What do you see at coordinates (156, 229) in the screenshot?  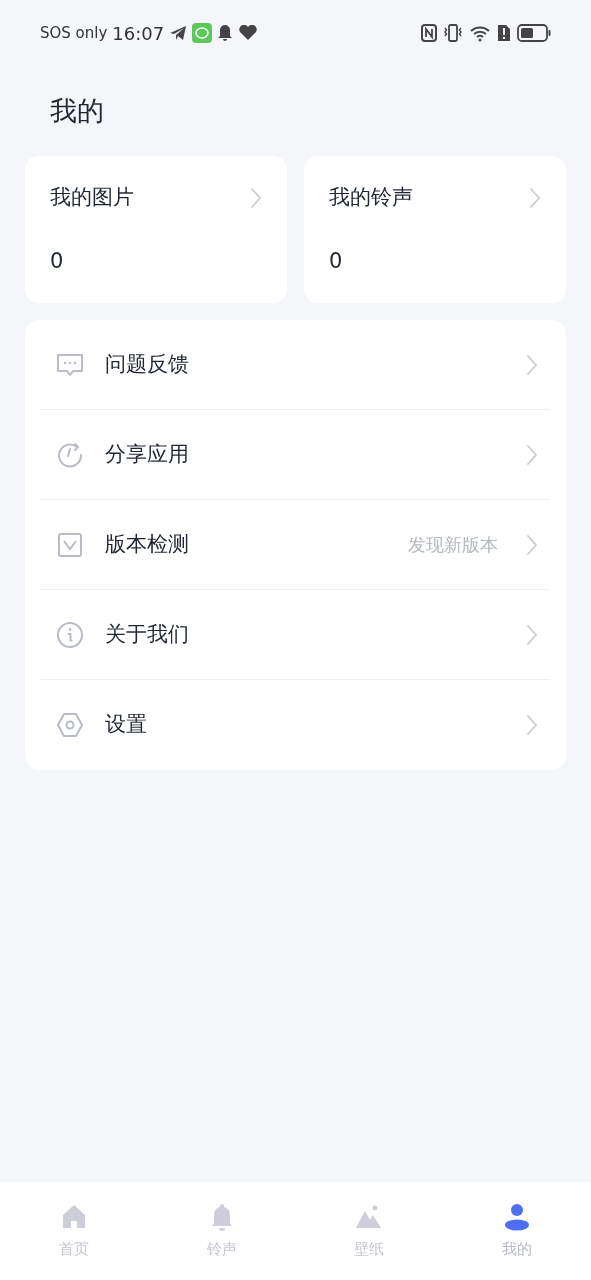 I see `stat-card: 我的图片 0` at bounding box center [156, 229].